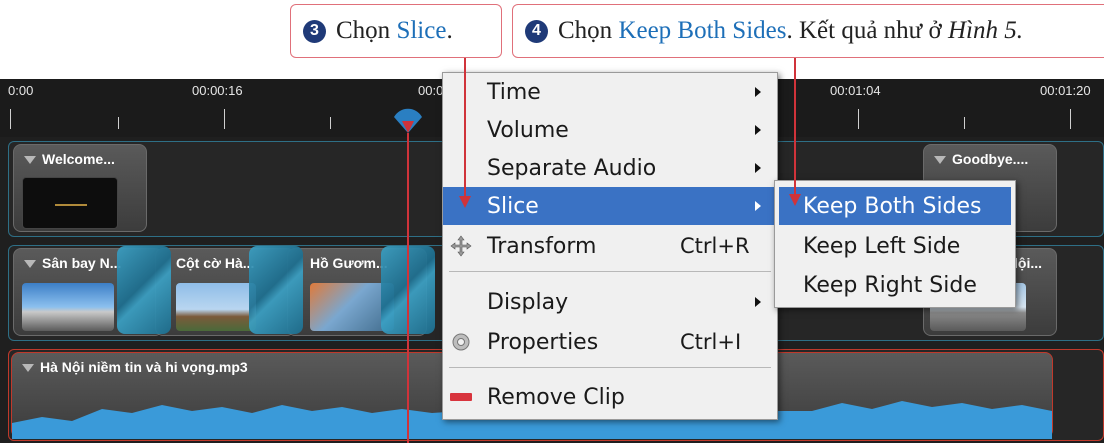 Image resolution: width=1104 pixels, height=443 pixels. Describe the element at coordinates (715, 246) in the screenshot. I see `menu-item-shortcut: Ctrl+R` at that location.